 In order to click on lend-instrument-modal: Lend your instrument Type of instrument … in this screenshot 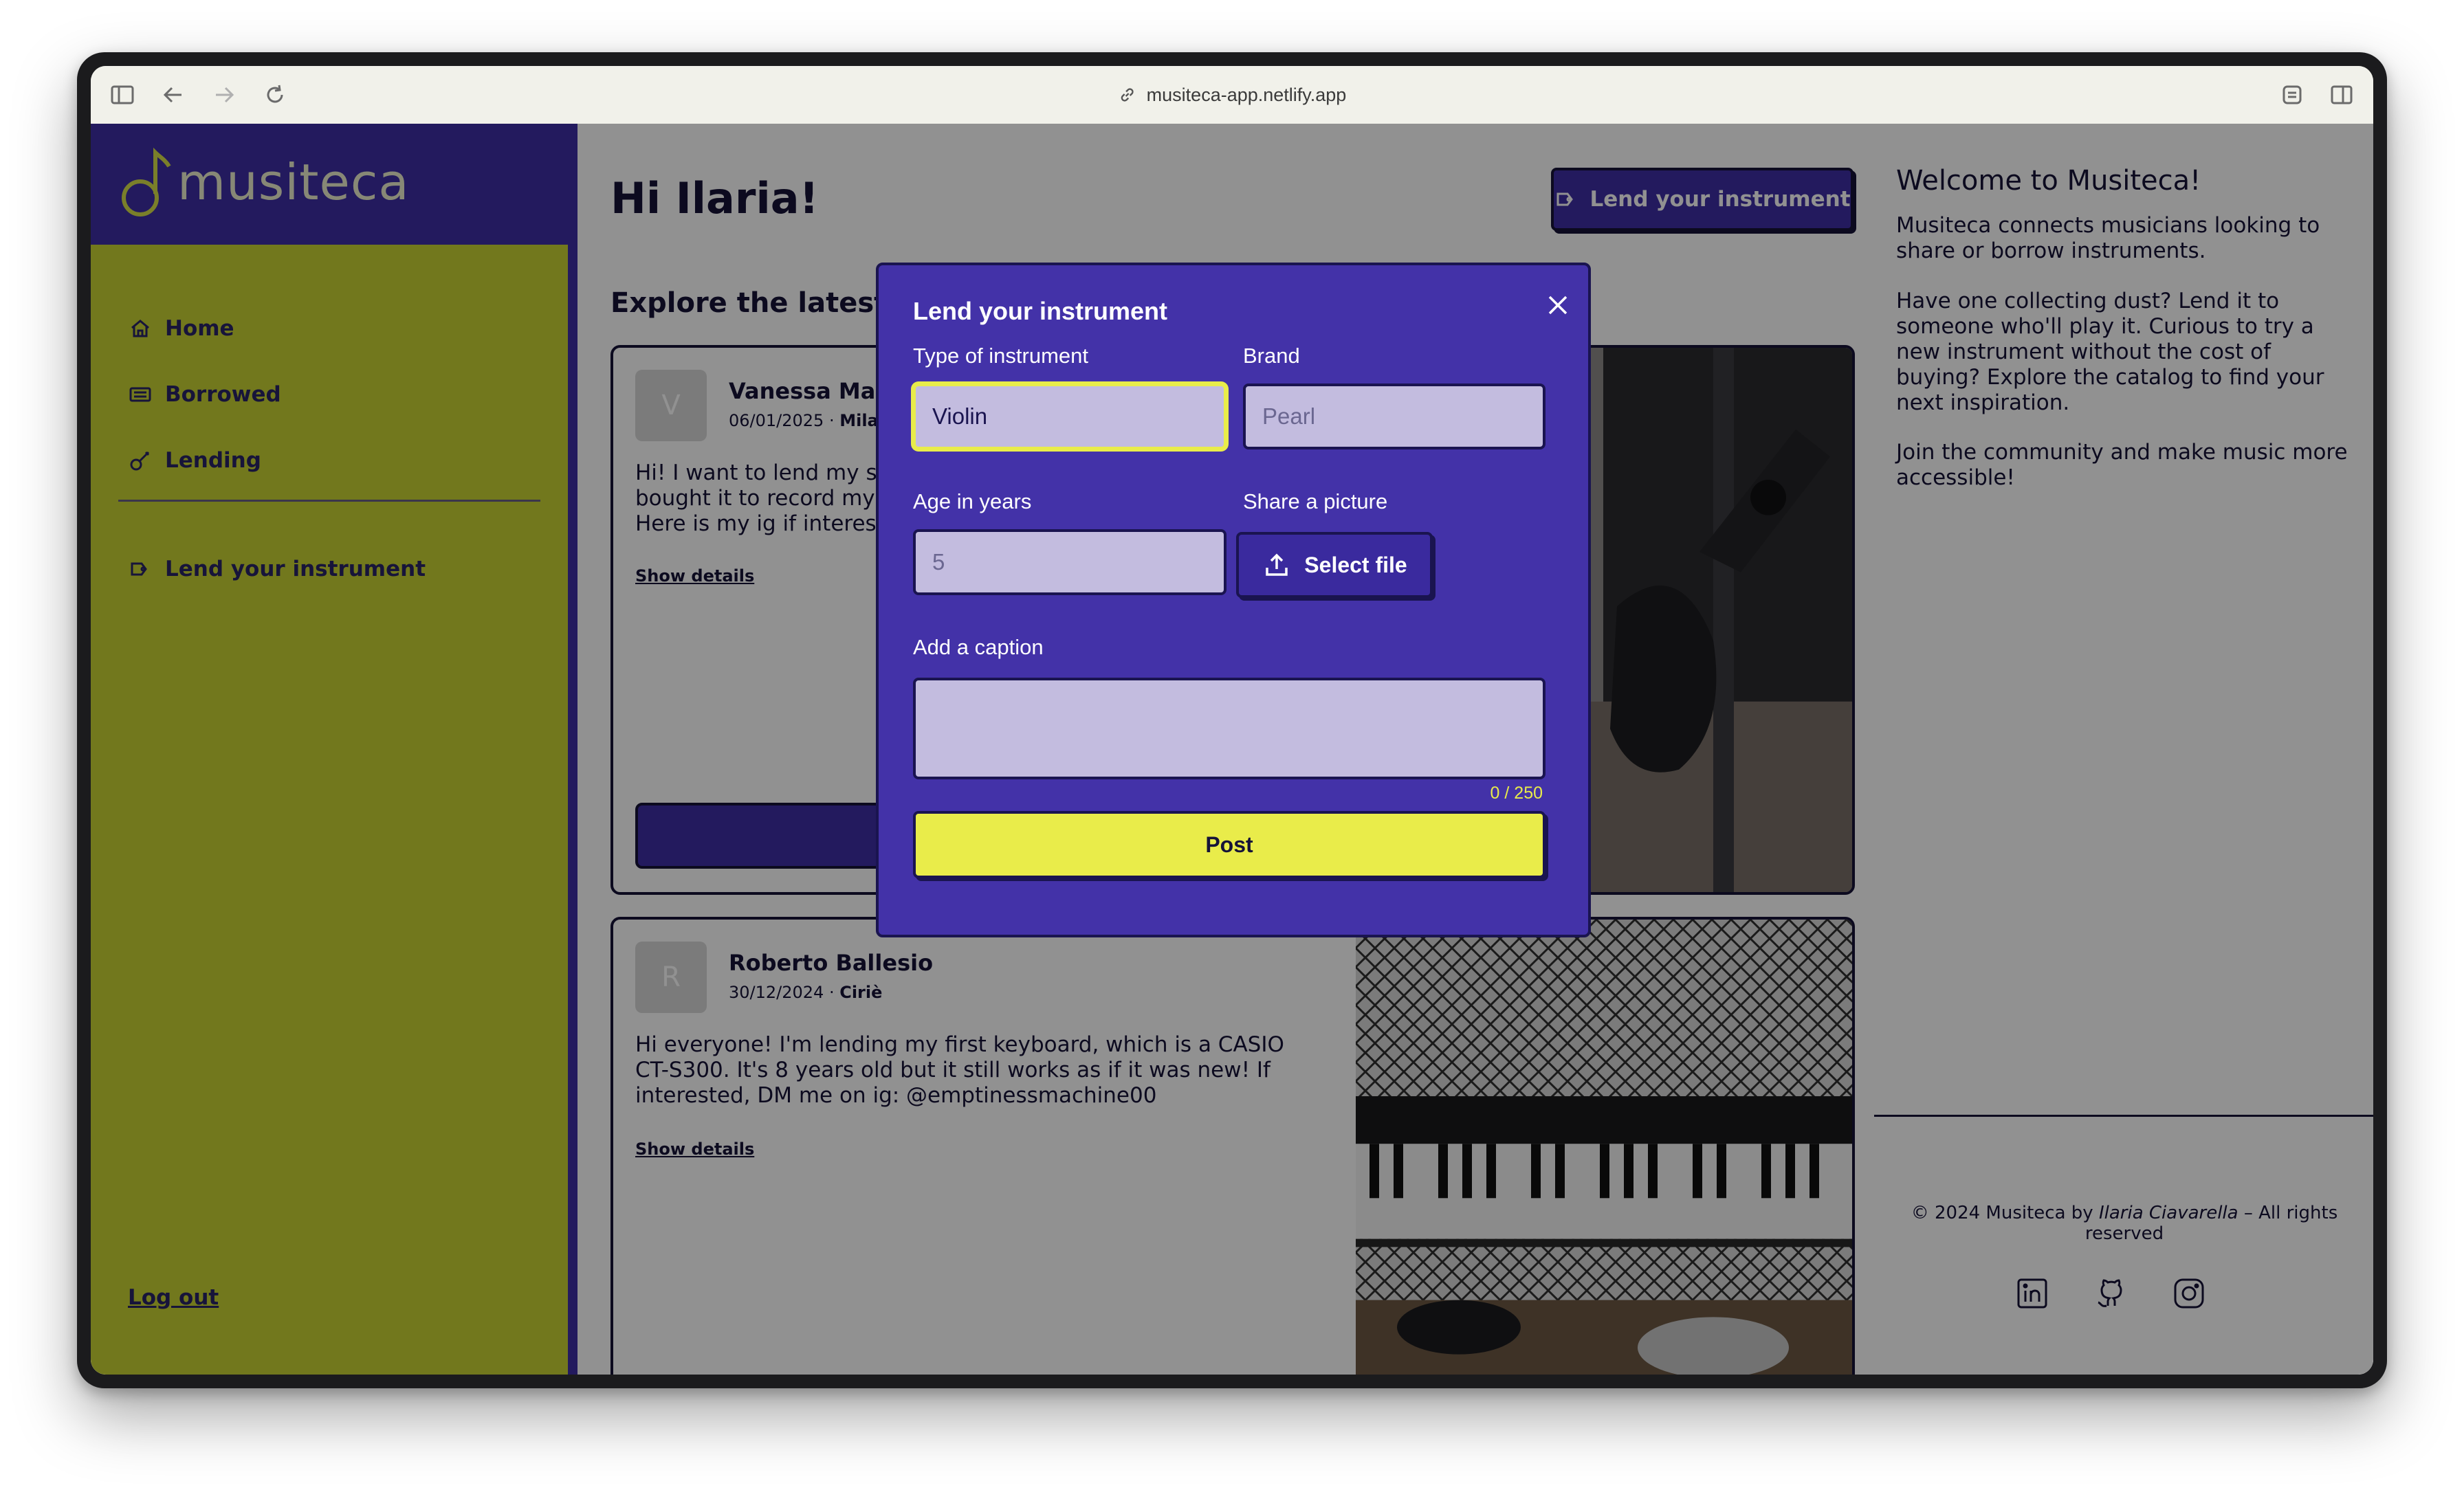, I will do `click(1233, 600)`.